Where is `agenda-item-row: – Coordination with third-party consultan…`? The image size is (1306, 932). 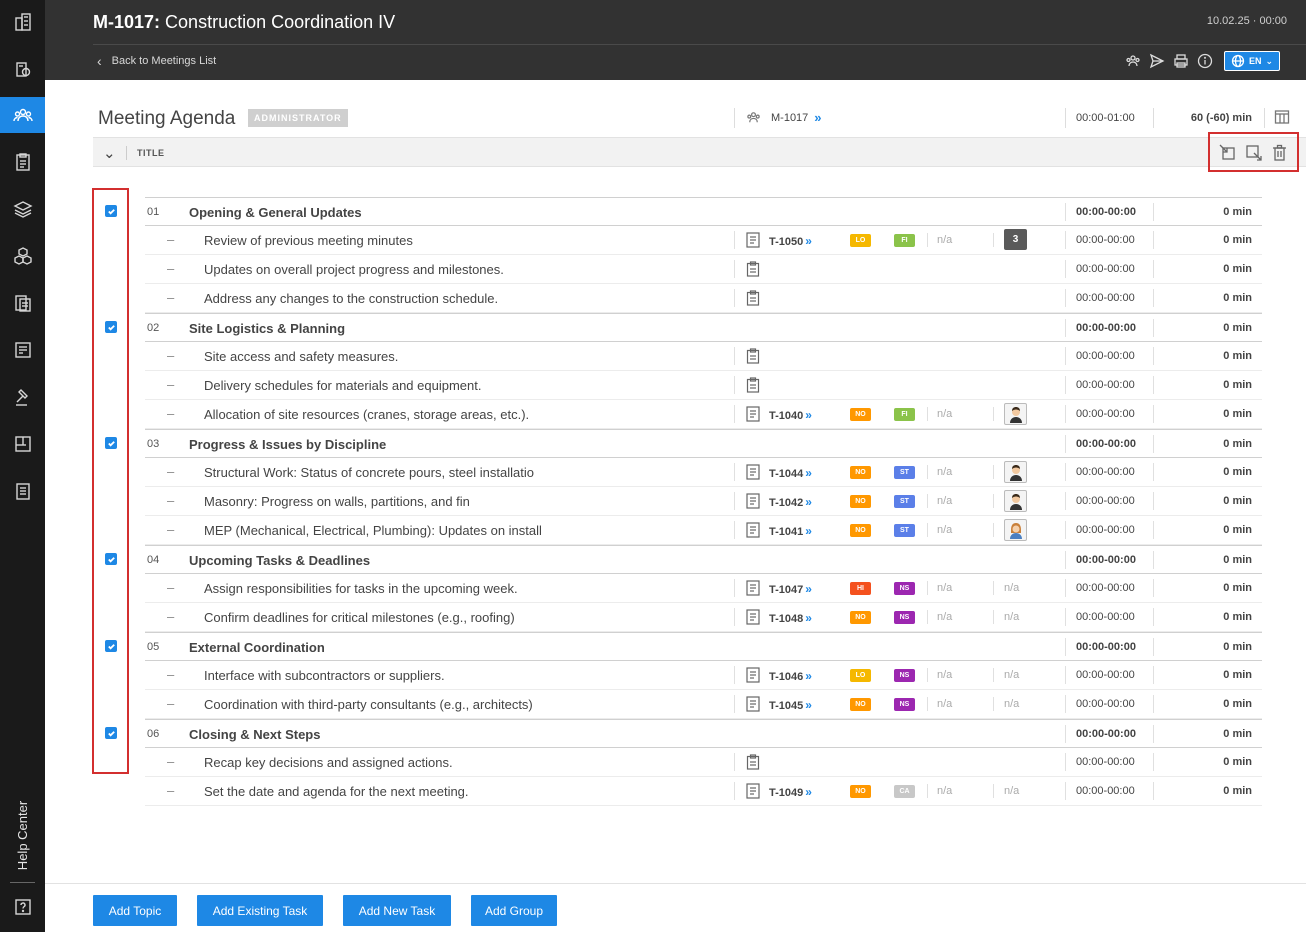 agenda-item-row: – Coordination with third-party consultan… is located at coordinates (703, 704).